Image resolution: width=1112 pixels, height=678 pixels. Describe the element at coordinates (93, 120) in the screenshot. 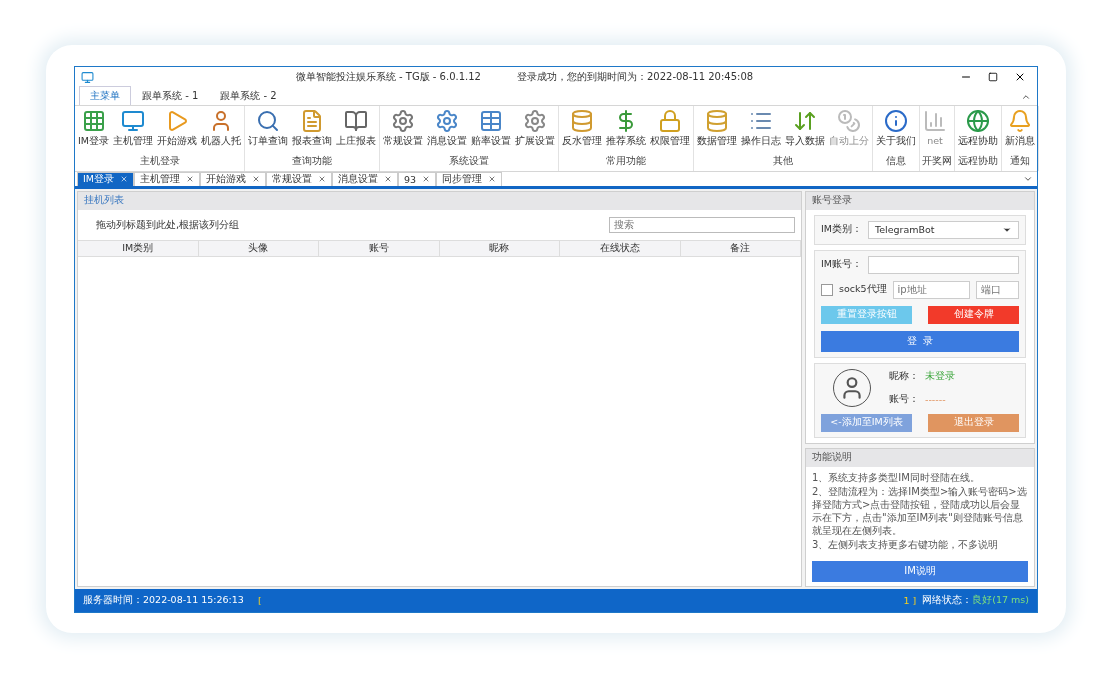

I see `grid-icon` at that location.